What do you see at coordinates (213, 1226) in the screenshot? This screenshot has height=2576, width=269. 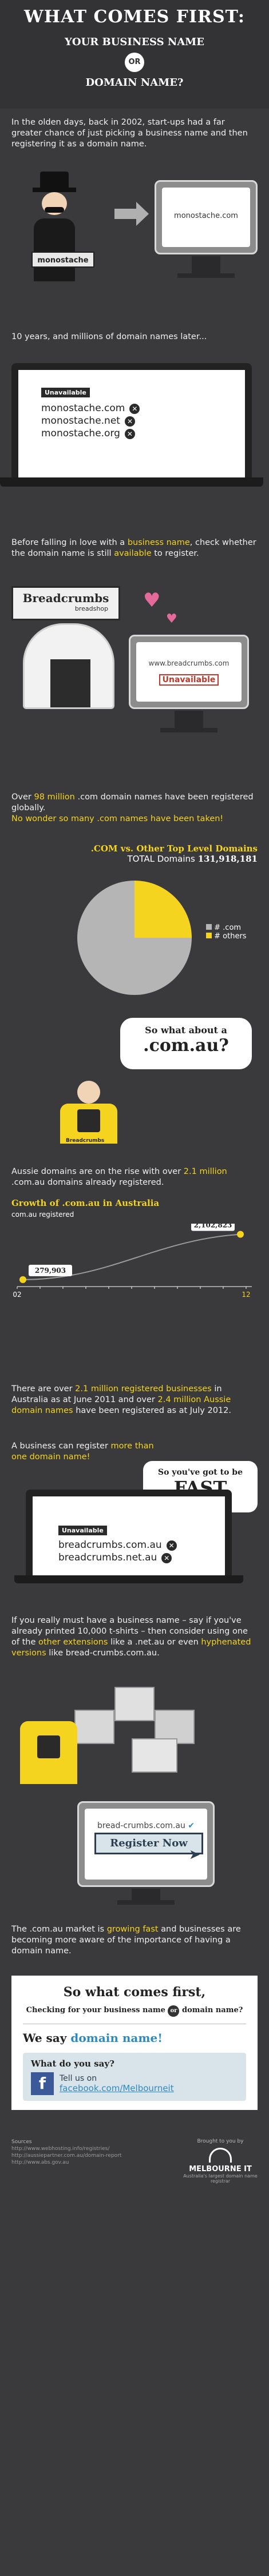 I see `data-label: 2,102,823` at bounding box center [213, 1226].